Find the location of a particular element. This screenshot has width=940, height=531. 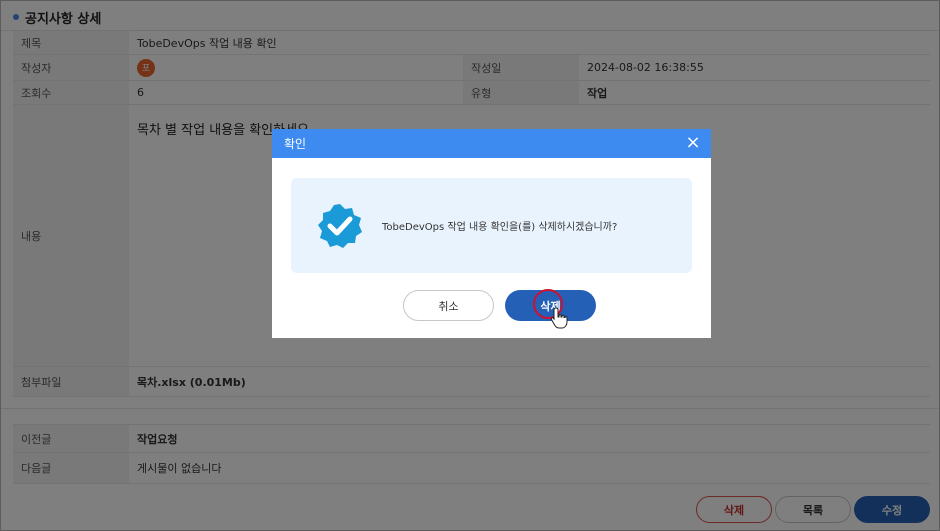

dialog-message-box: TobeDevOps 작업 내용 확인을(를) 삭제하시겠습니까? is located at coordinates (491, 225).